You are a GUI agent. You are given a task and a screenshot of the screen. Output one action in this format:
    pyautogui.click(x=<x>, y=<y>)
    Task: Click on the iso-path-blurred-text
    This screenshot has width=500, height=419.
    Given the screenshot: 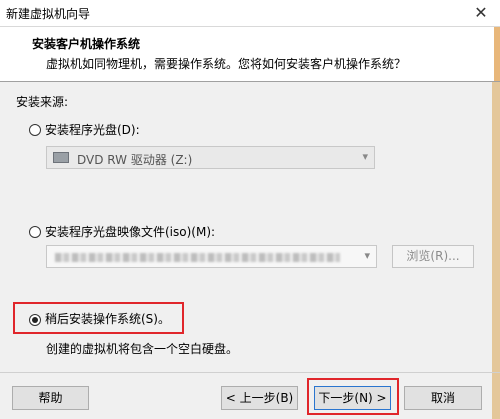 What is the action you would take?
    pyautogui.click(x=197, y=257)
    